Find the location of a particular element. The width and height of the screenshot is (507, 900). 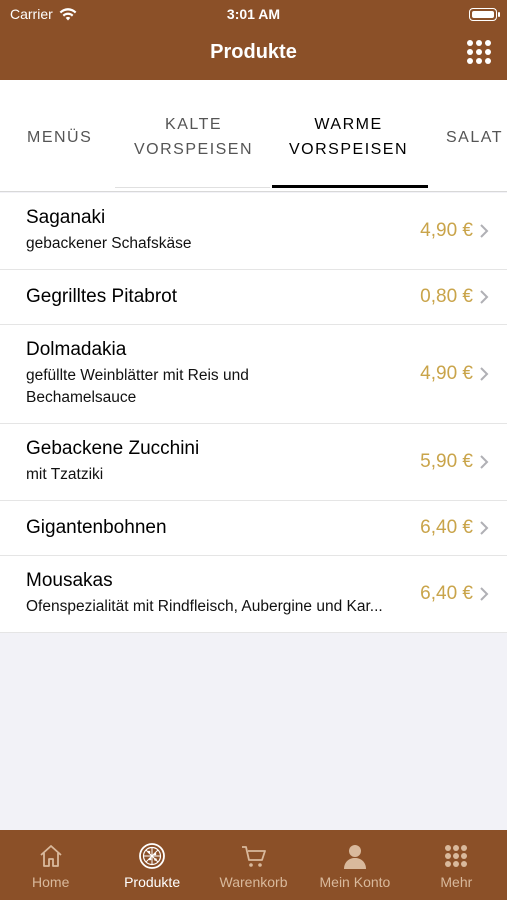

tab-label: SALAT is located at coordinates (474, 137).